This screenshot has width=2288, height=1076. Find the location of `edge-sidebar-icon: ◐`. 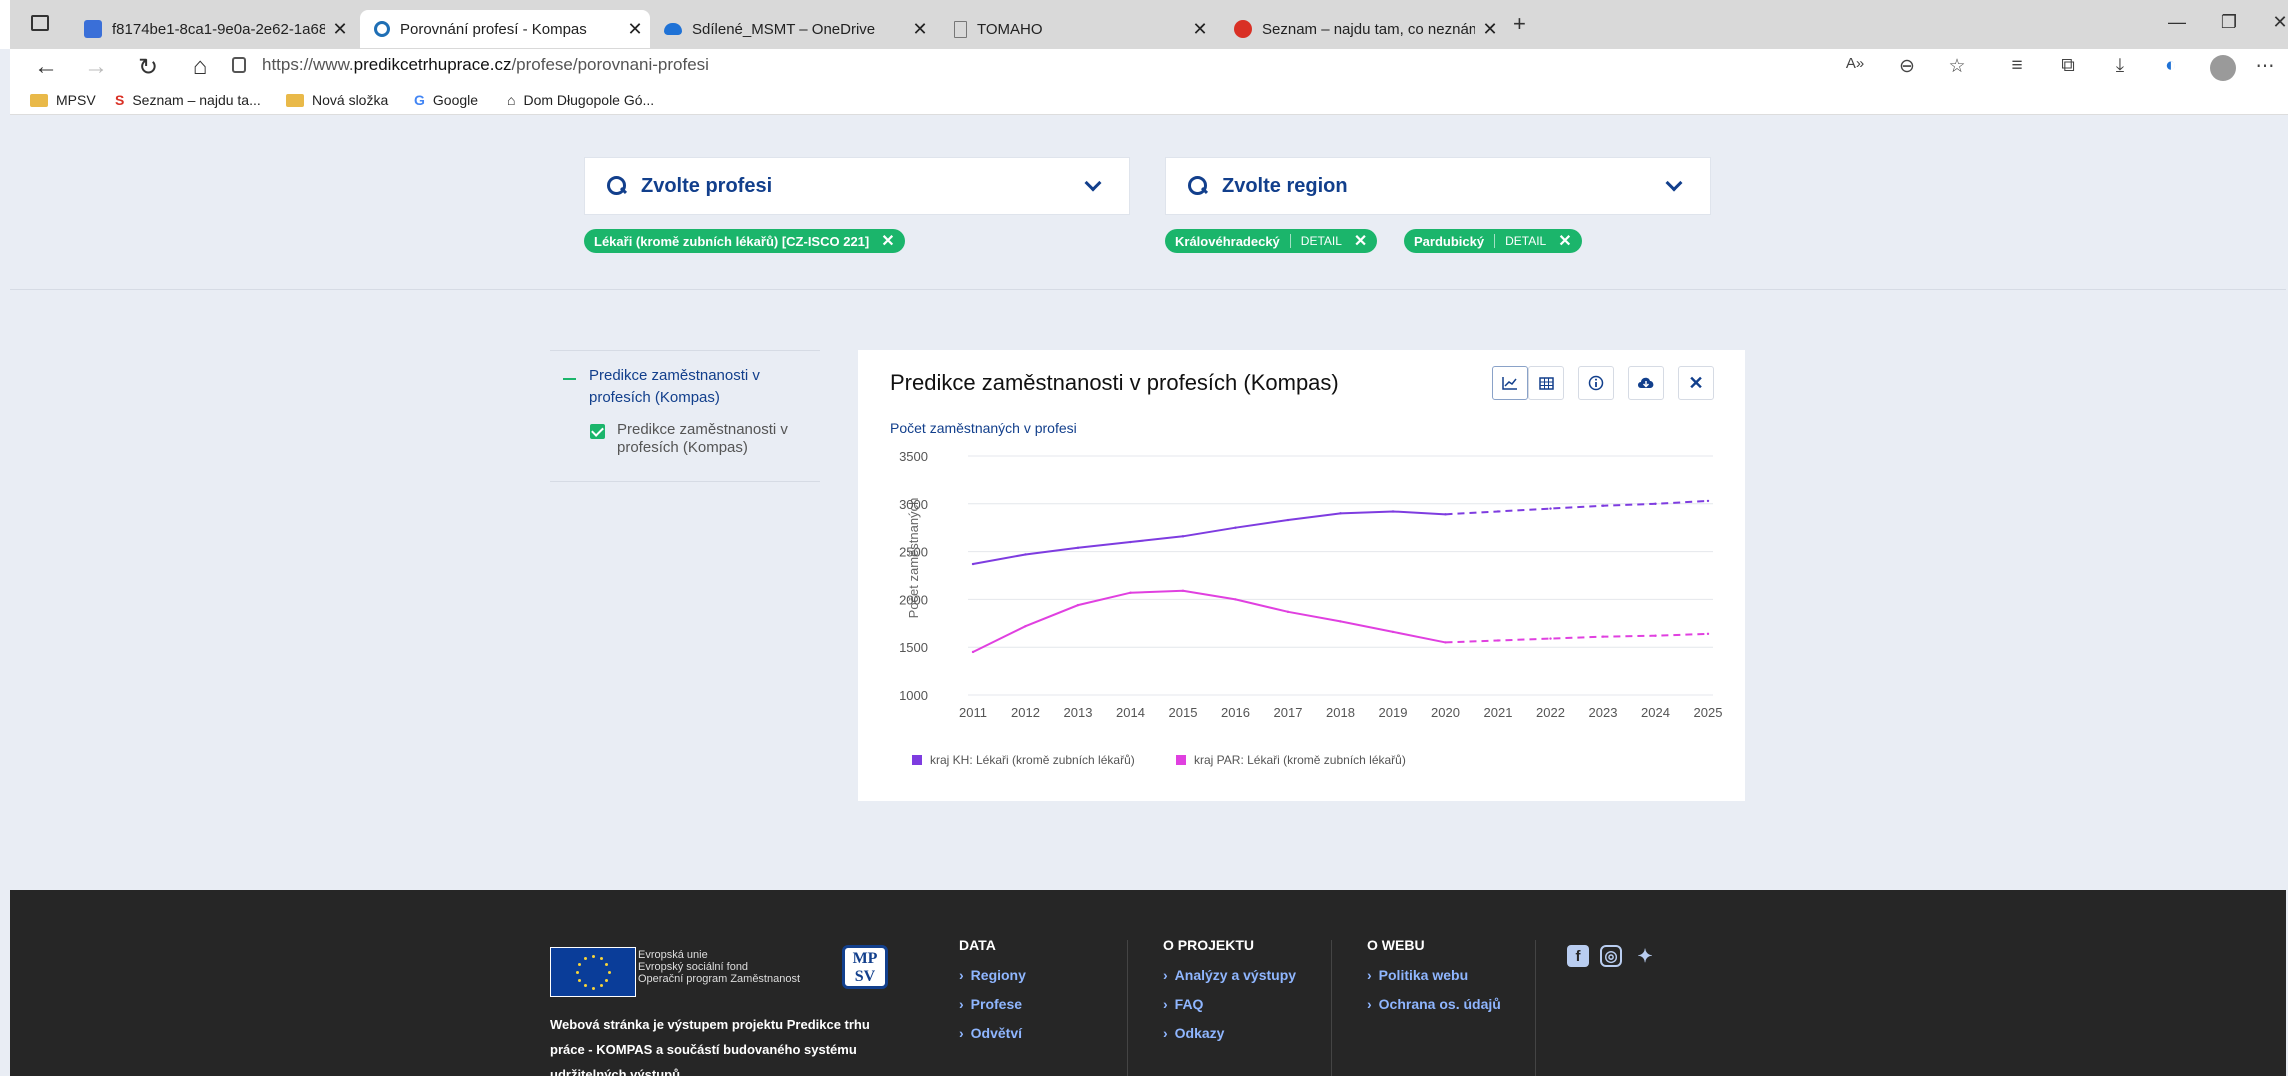

edge-sidebar-icon: ◐ is located at coordinates (2171, 66).